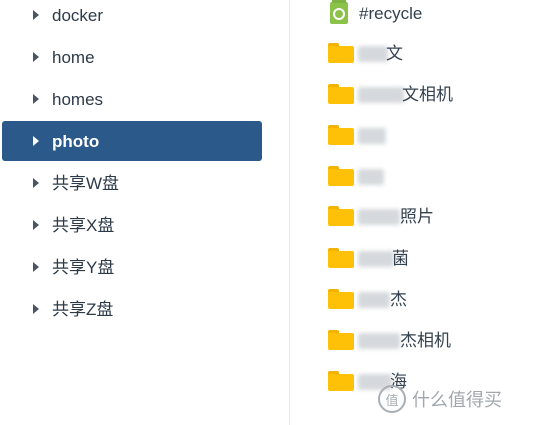 This screenshot has height=425, width=547. I want to click on tree-item-label: 共享Y盘, so click(83, 267).